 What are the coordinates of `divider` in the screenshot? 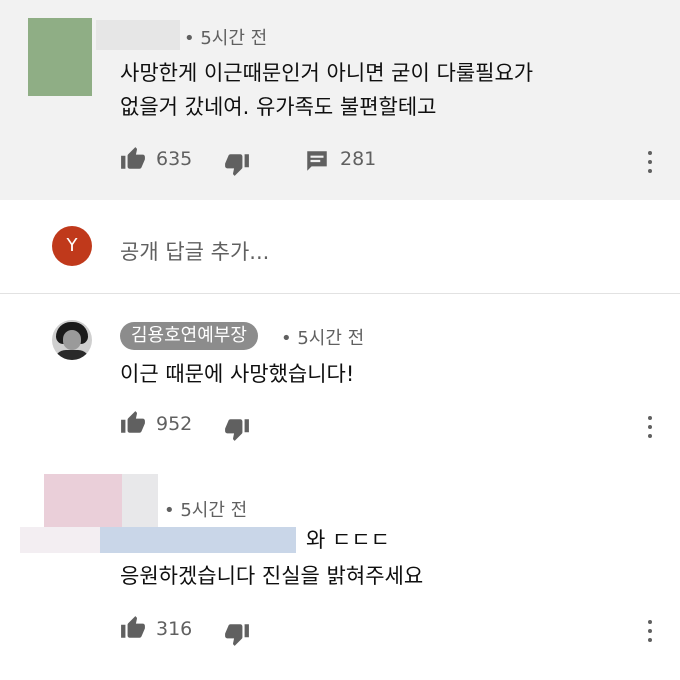 It's located at (340, 293).